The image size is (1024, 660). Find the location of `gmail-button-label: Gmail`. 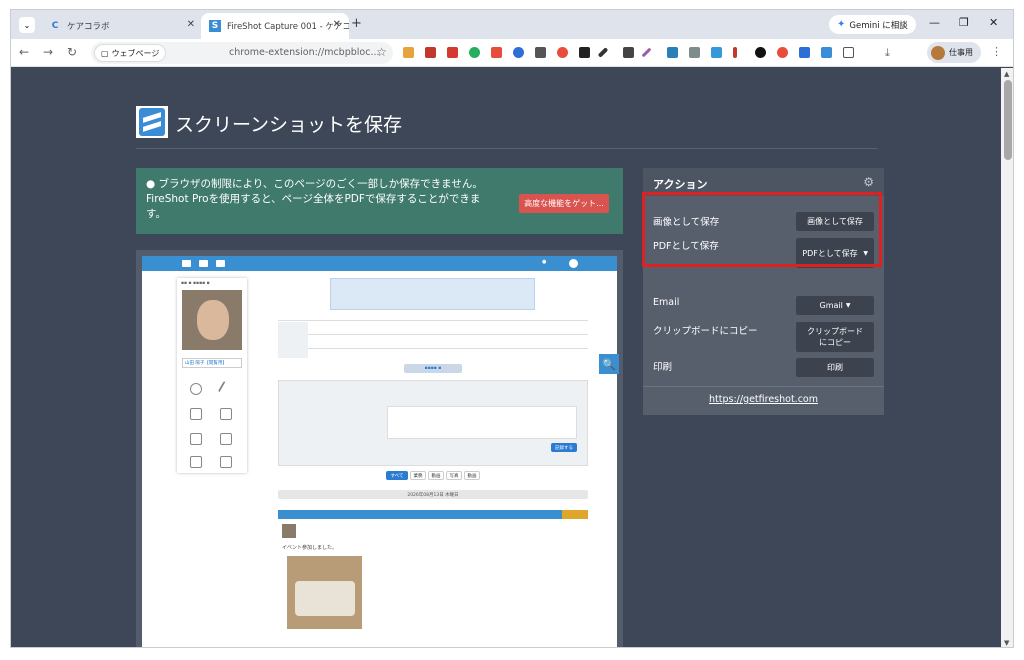

gmail-button-label: Gmail is located at coordinates (831, 305).